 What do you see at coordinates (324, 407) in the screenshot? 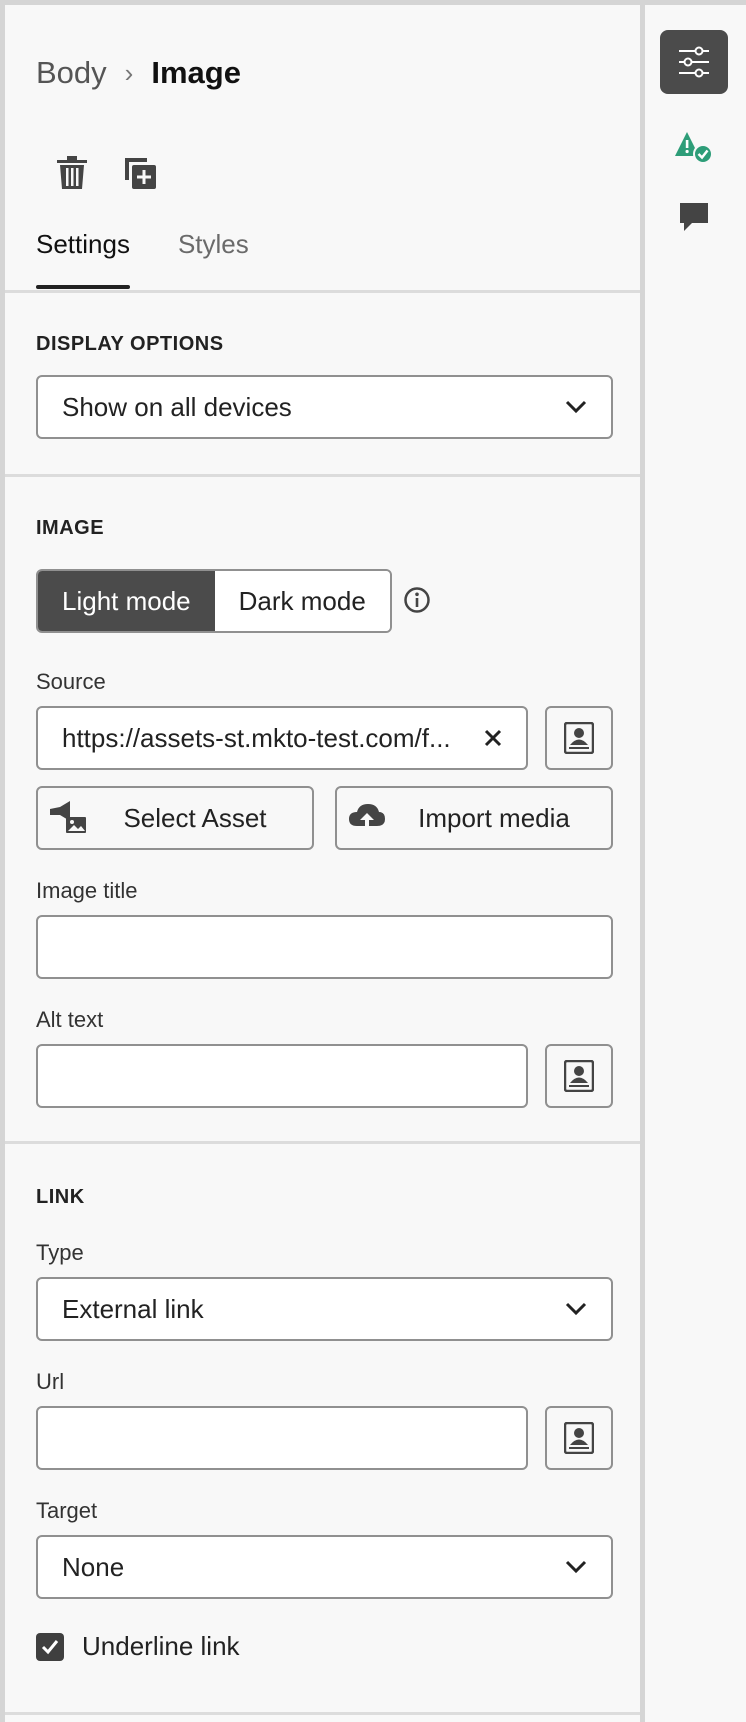
I see `display-options-select: Show on all devices` at bounding box center [324, 407].